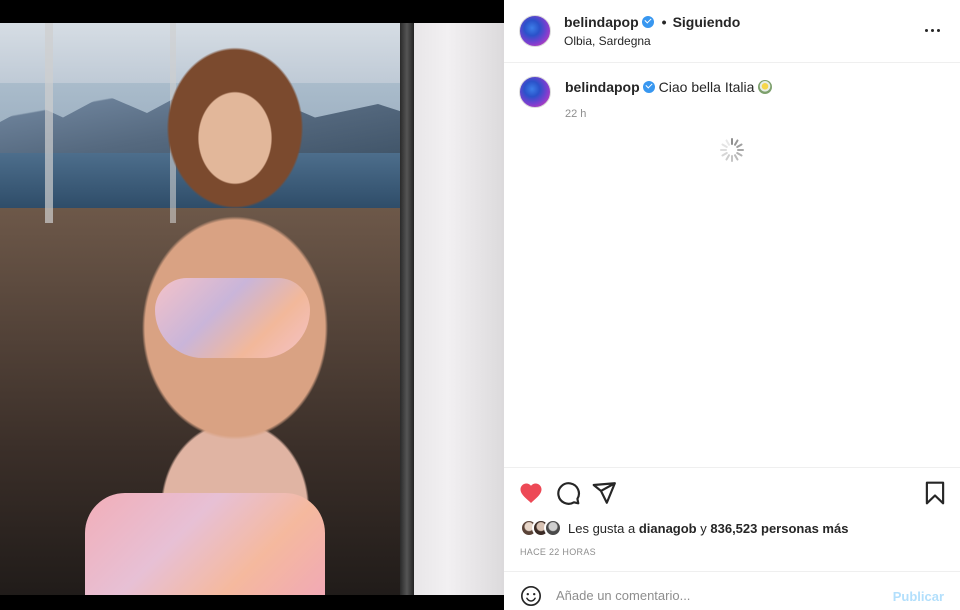  What do you see at coordinates (707, 22) in the screenshot?
I see `following-button: Siguiendo` at bounding box center [707, 22].